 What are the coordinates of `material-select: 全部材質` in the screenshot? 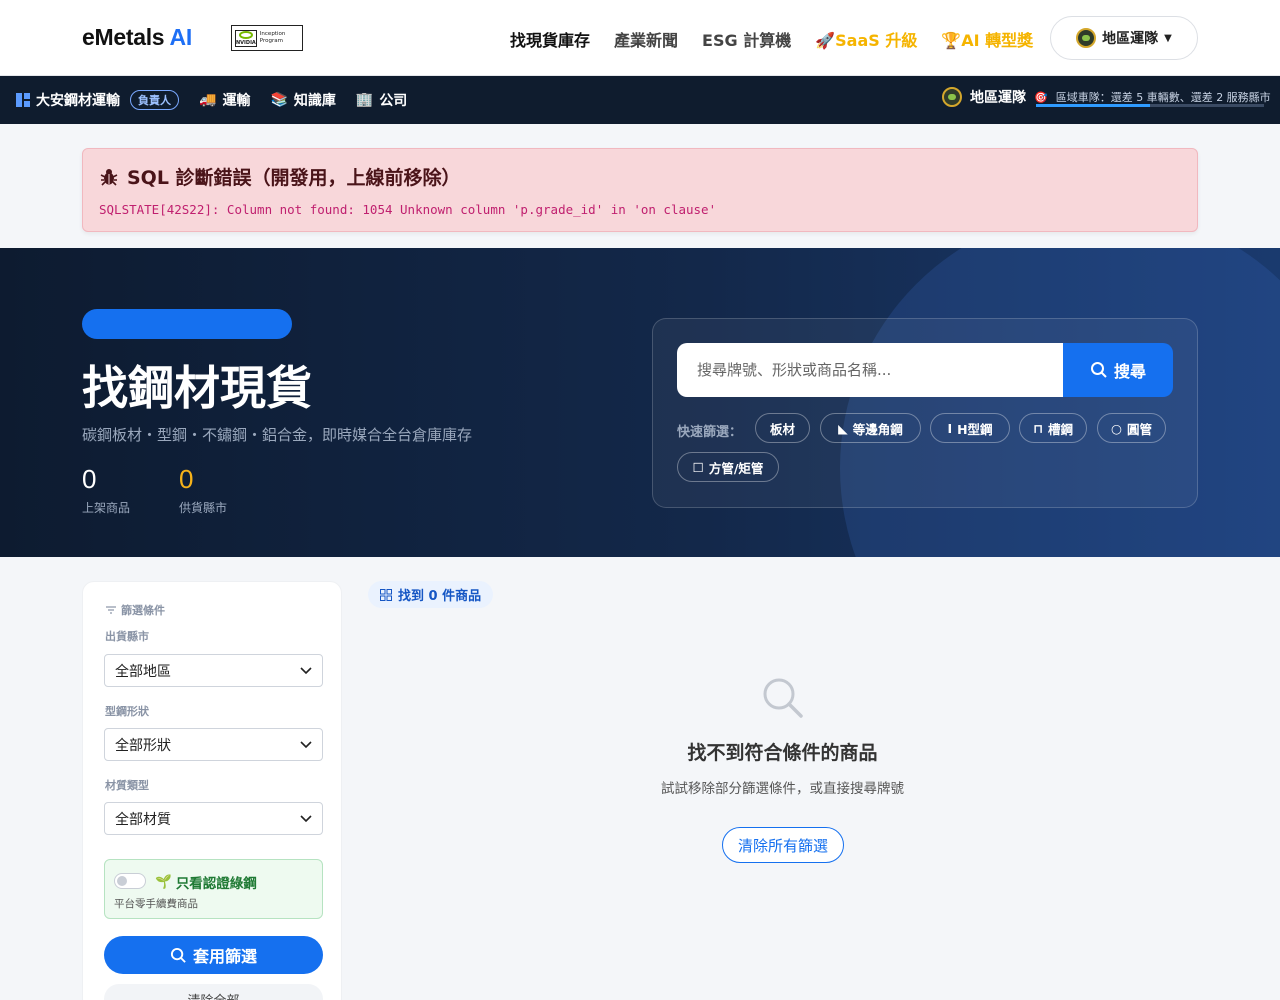 It's located at (213, 818).